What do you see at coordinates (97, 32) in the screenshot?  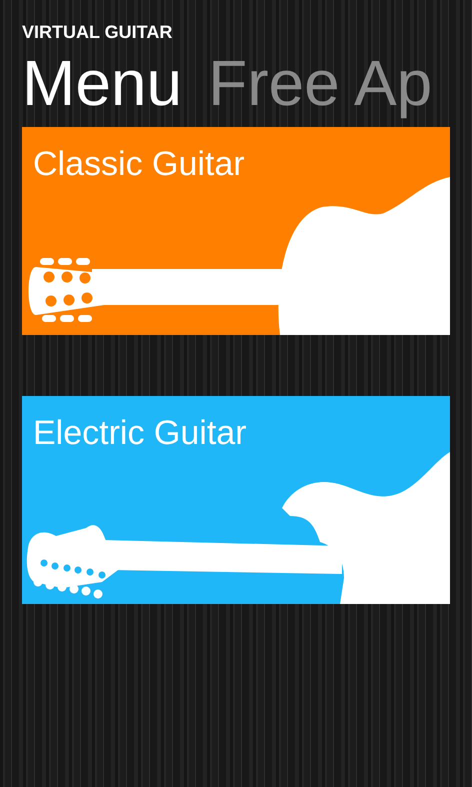 I see `app-title: VIRTUAL GUITAR` at bounding box center [97, 32].